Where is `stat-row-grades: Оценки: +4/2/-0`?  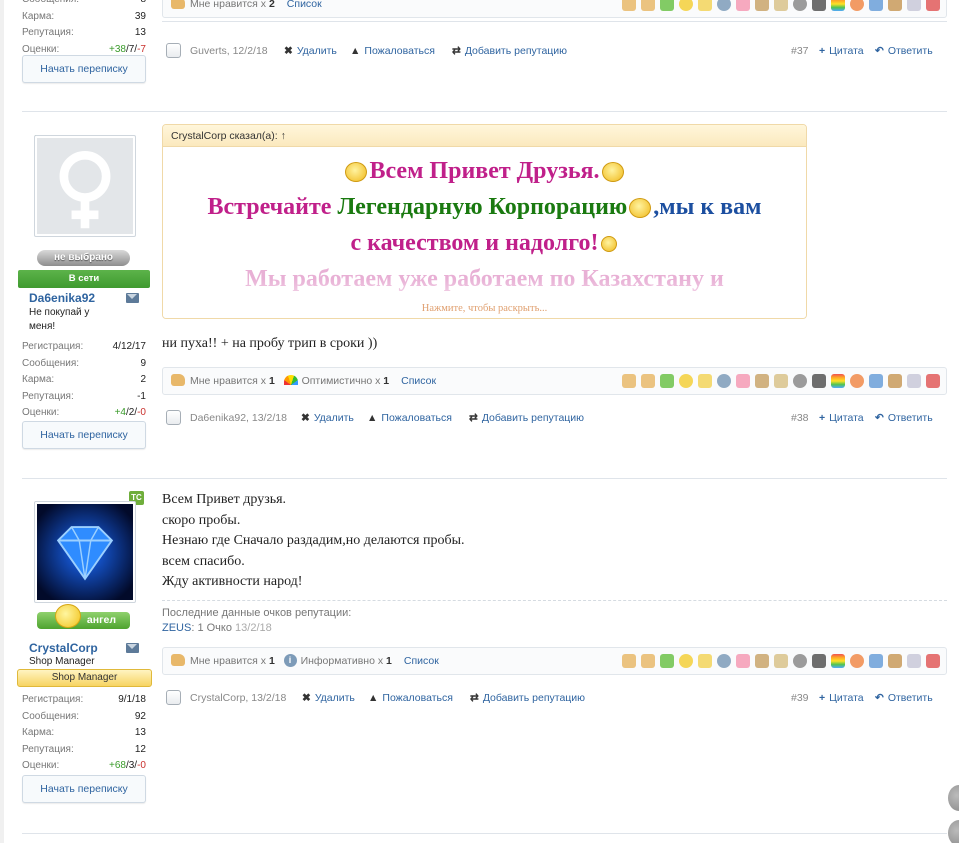 stat-row-grades: Оценки: +4/2/-0 is located at coordinates (84, 412).